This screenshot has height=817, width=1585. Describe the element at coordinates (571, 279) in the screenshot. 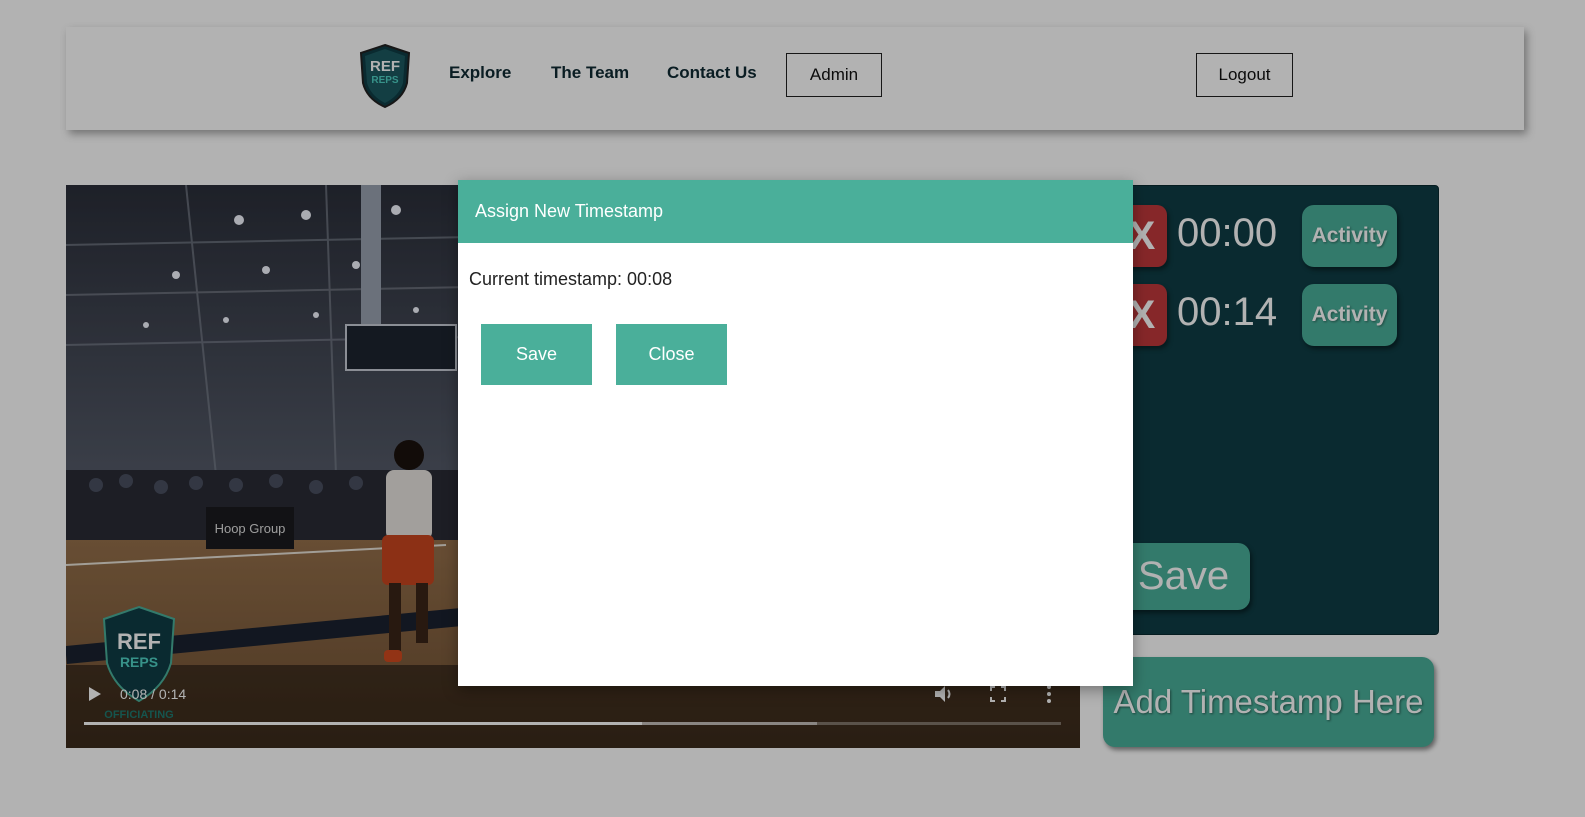

I see `current-timestamp-text: Current timestamp: 00:08` at that location.